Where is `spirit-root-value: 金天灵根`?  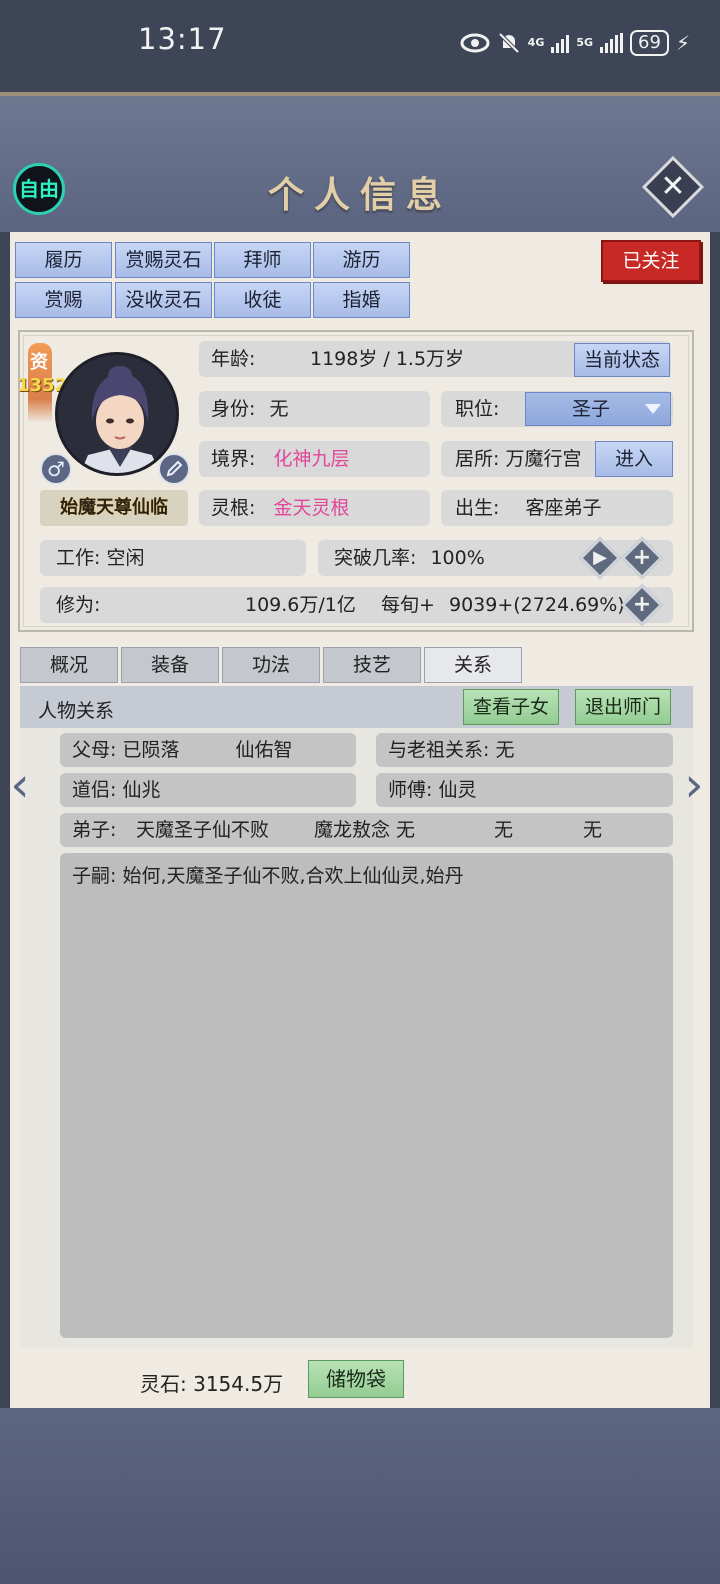 spirit-root-value: 金天灵根 is located at coordinates (311, 508).